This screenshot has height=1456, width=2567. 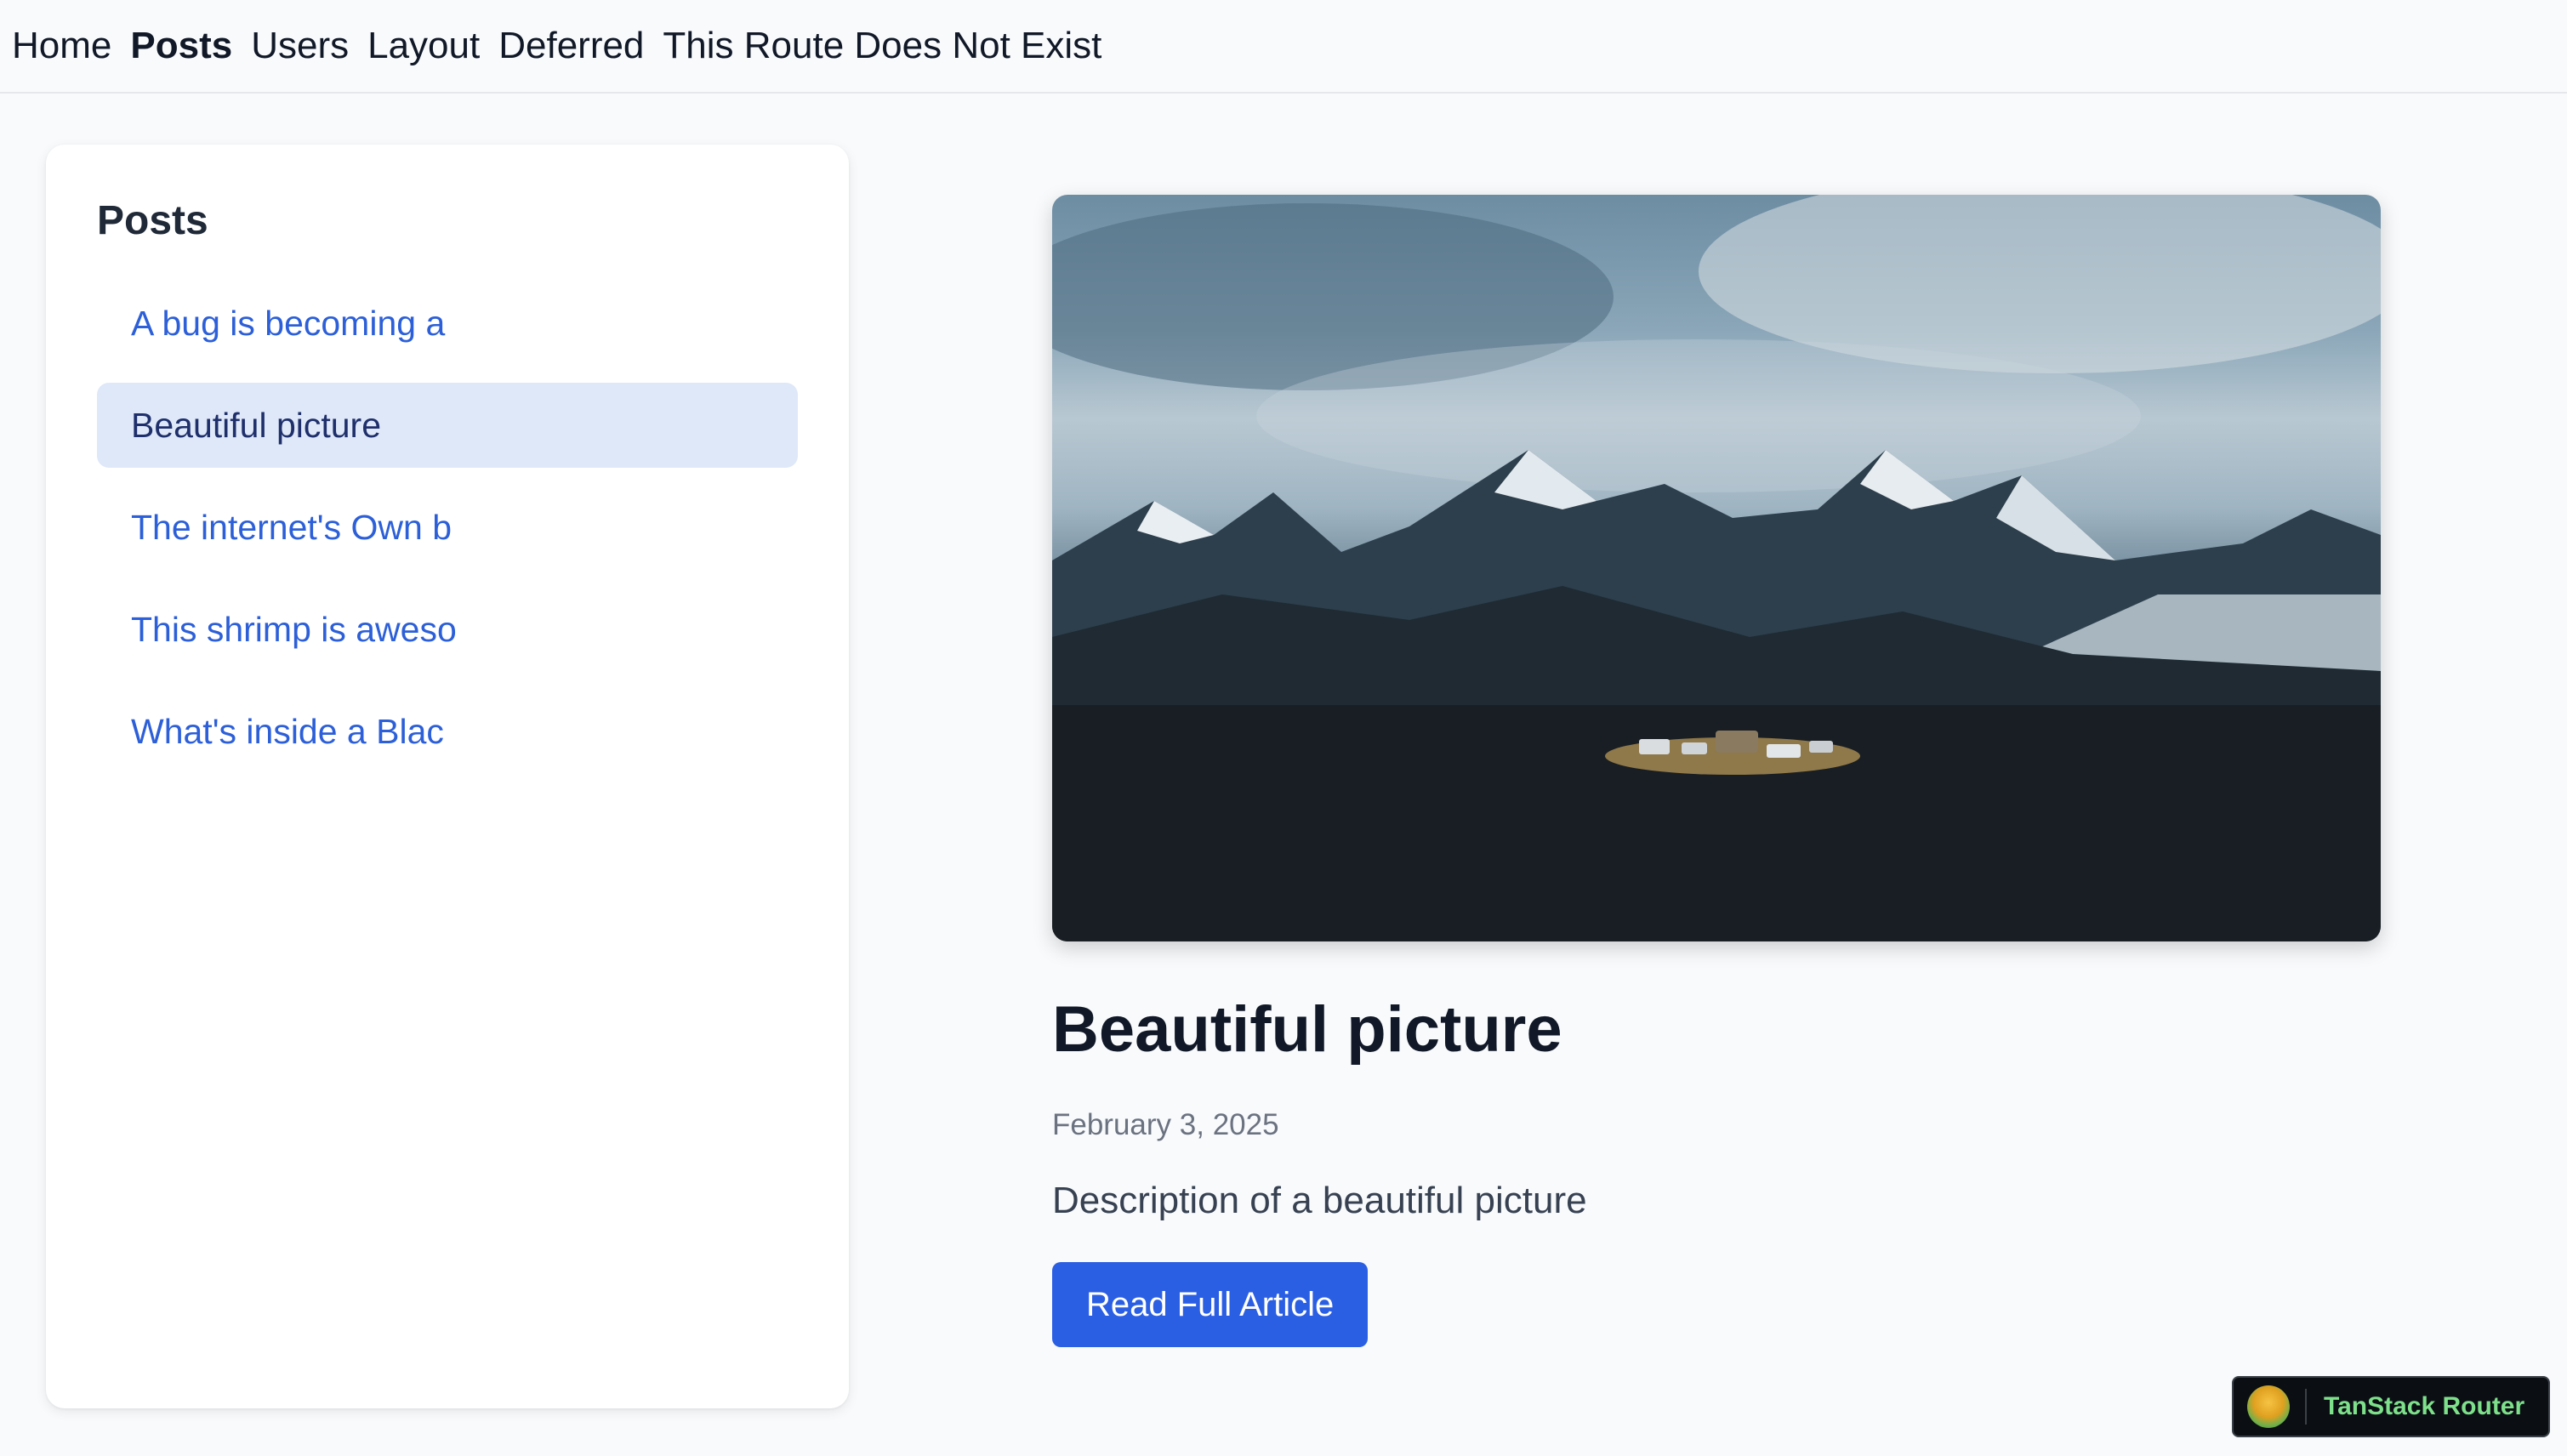 I want to click on nav-home: Home, so click(x=62, y=46).